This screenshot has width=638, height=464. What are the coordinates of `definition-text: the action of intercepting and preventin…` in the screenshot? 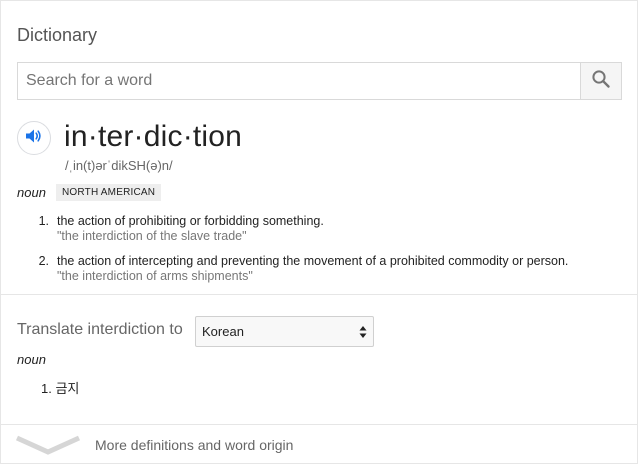 It's located at (313, 261).